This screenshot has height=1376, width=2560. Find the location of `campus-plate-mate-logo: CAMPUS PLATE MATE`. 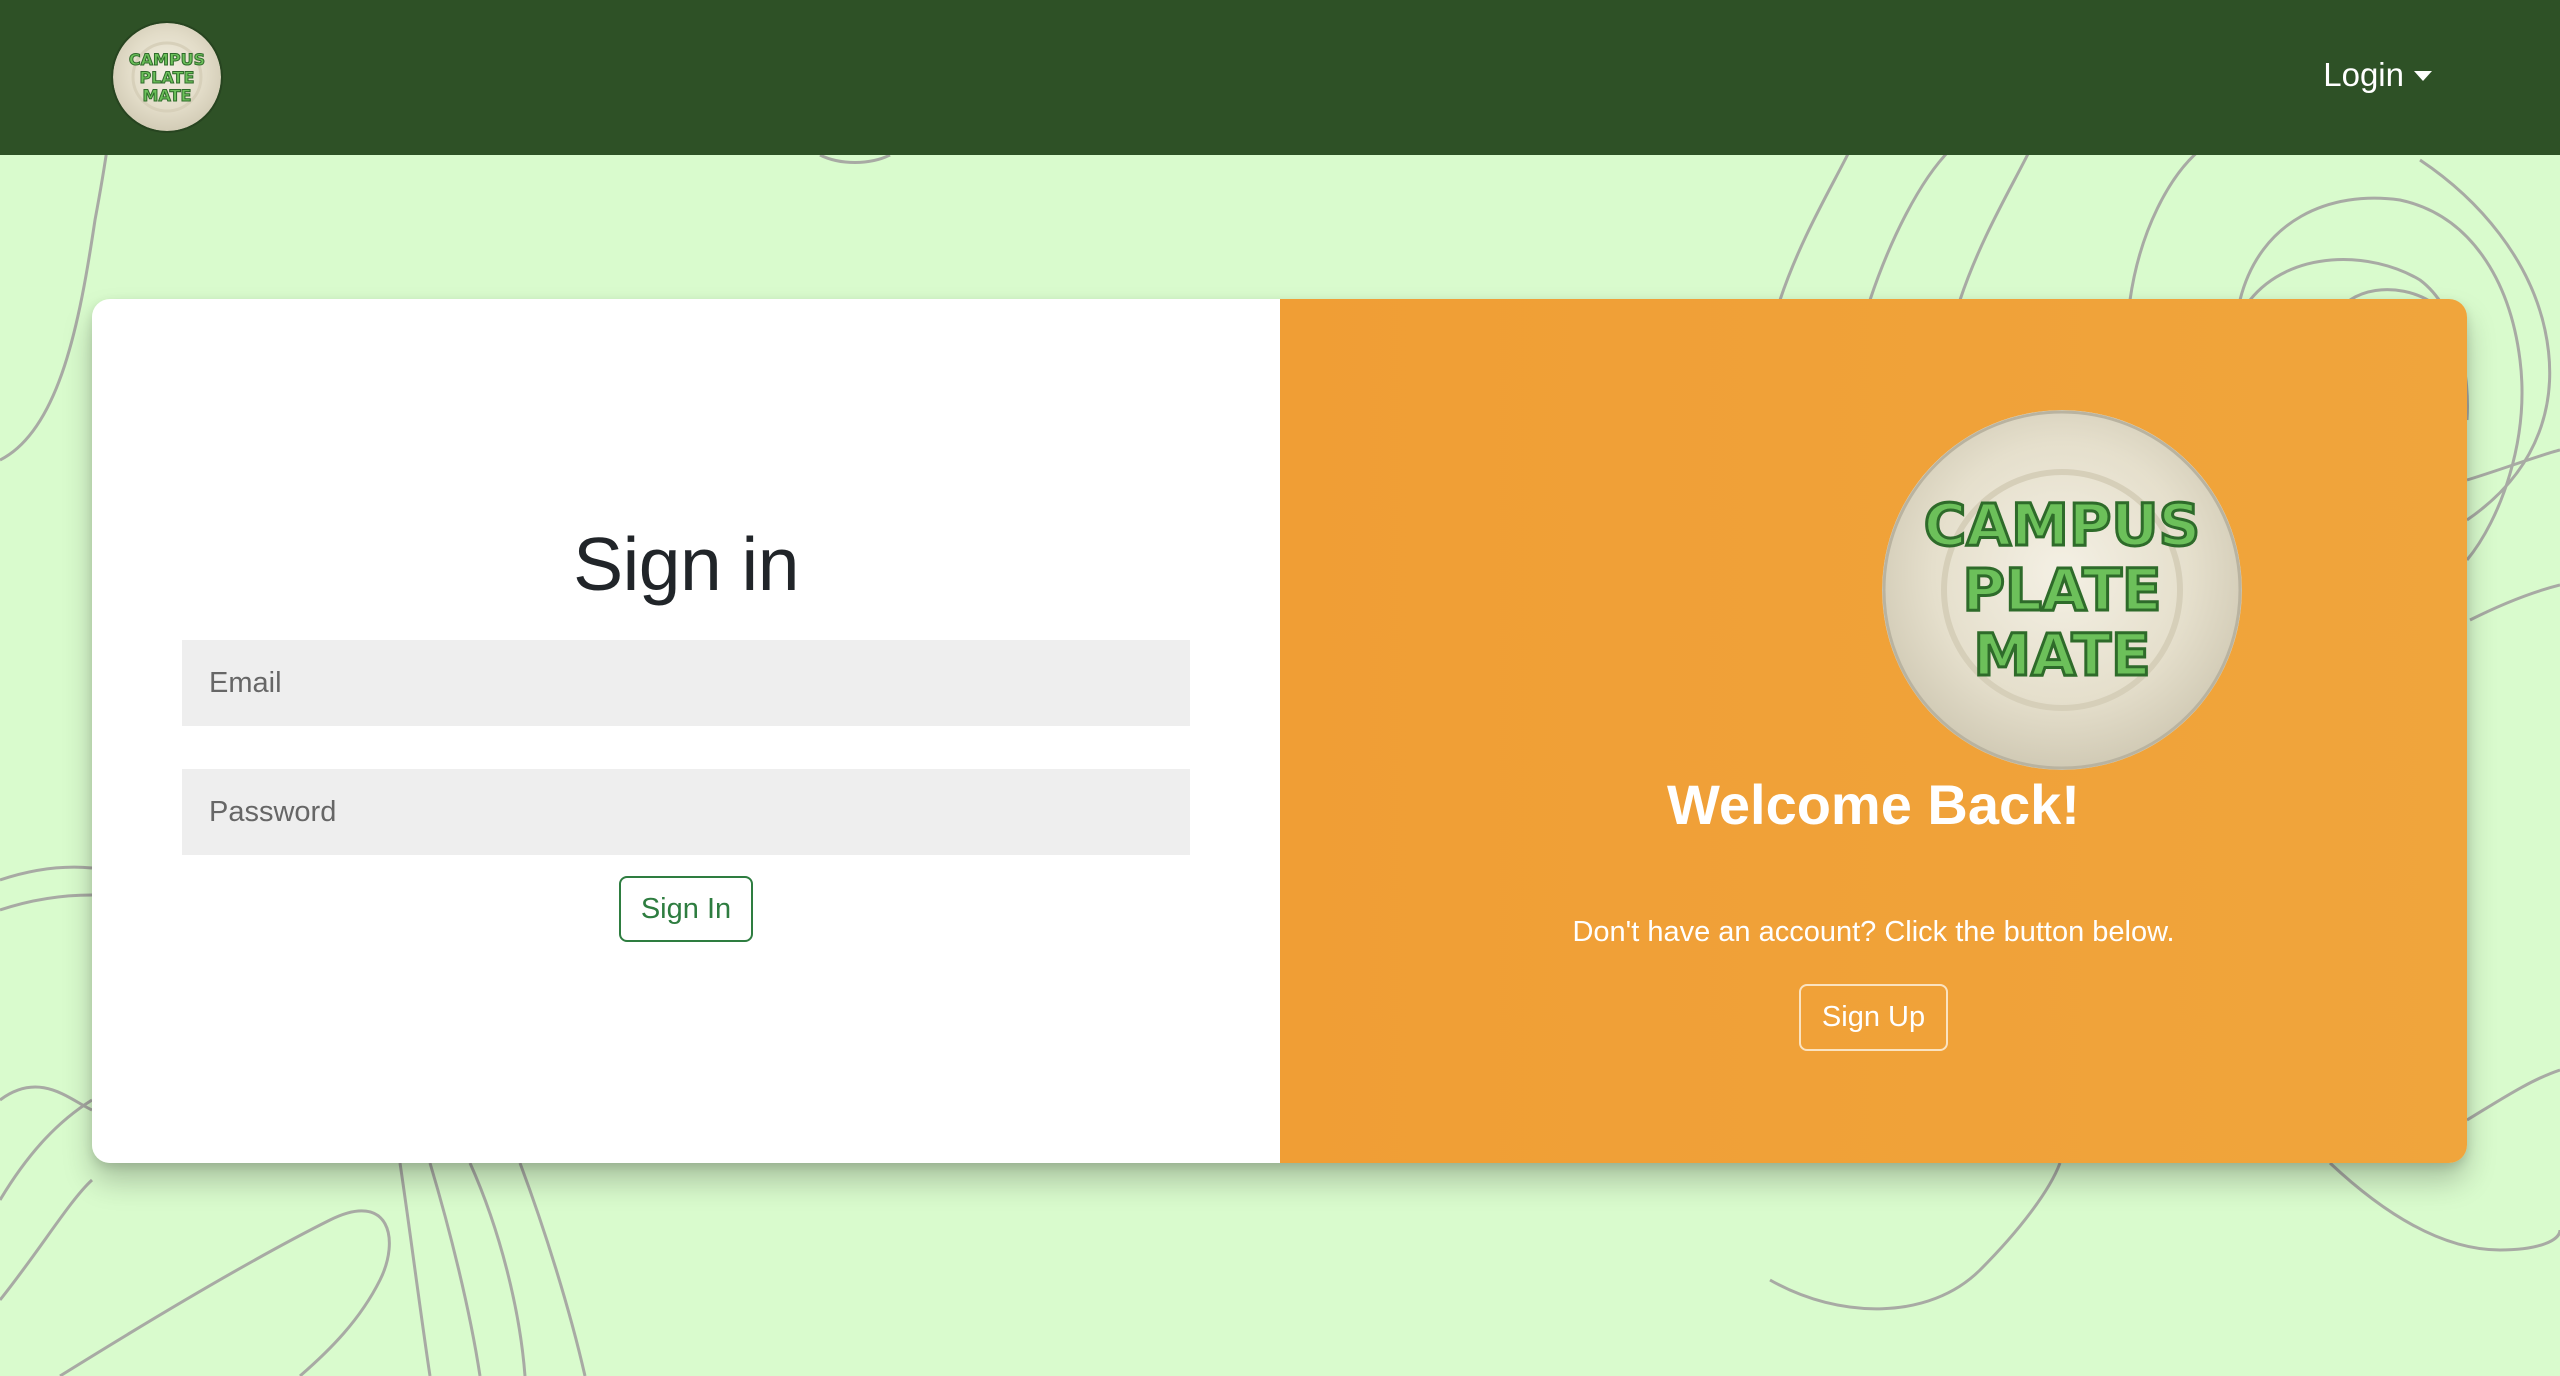

campus-plate-mate-logo: CAMPUS PLATE MATE is located at coordinates (167, 77).